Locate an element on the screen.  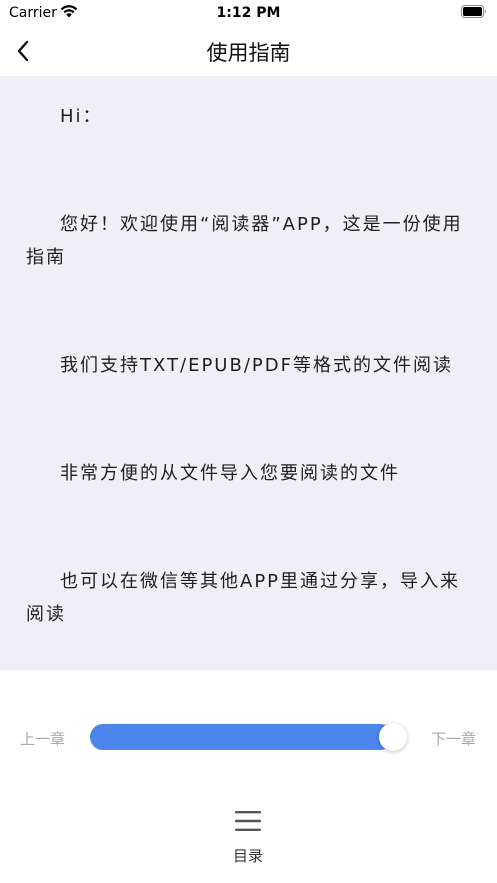
next-chapter-button: 下一章 is located at coordinates (453, 738).